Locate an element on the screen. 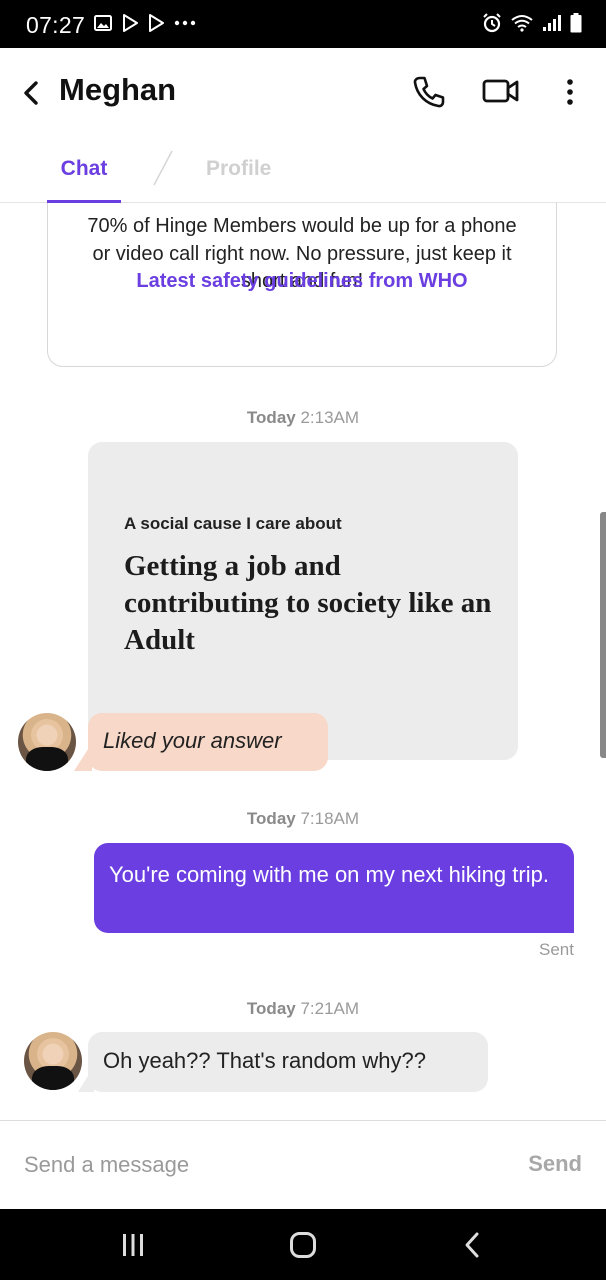 Image resolution: width=606 pixels, height=1280 pixels. back-button is located at coordinates (31, 93).